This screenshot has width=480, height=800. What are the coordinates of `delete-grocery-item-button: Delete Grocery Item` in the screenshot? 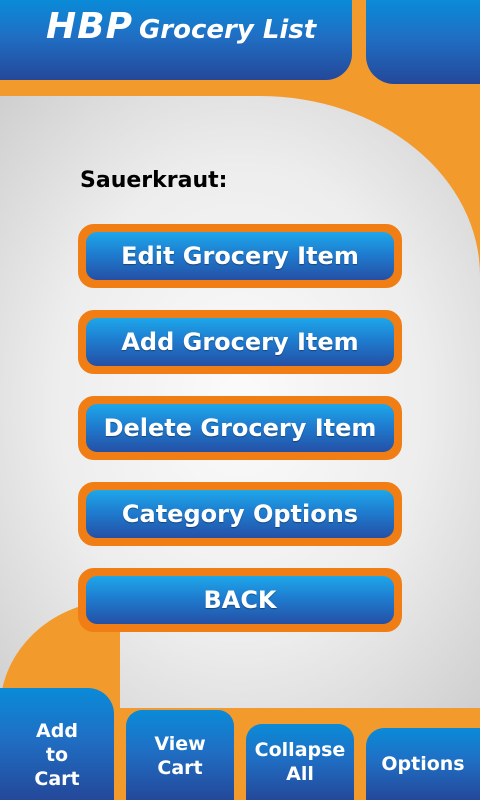 It's located at (240, 428).